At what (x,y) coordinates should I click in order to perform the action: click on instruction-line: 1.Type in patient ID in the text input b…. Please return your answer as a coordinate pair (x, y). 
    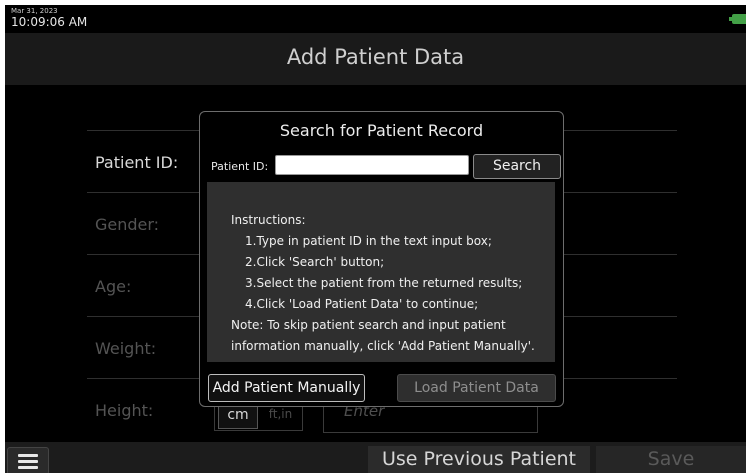
    Looking at the image, I should click on (368, 241).